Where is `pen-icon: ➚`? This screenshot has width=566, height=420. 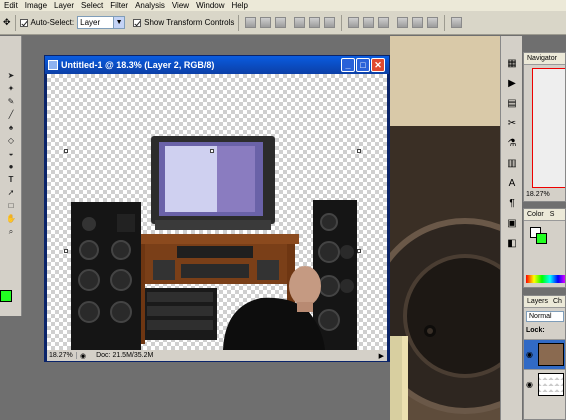
pen-icon: ➚ is located at coordinates (11, 192).